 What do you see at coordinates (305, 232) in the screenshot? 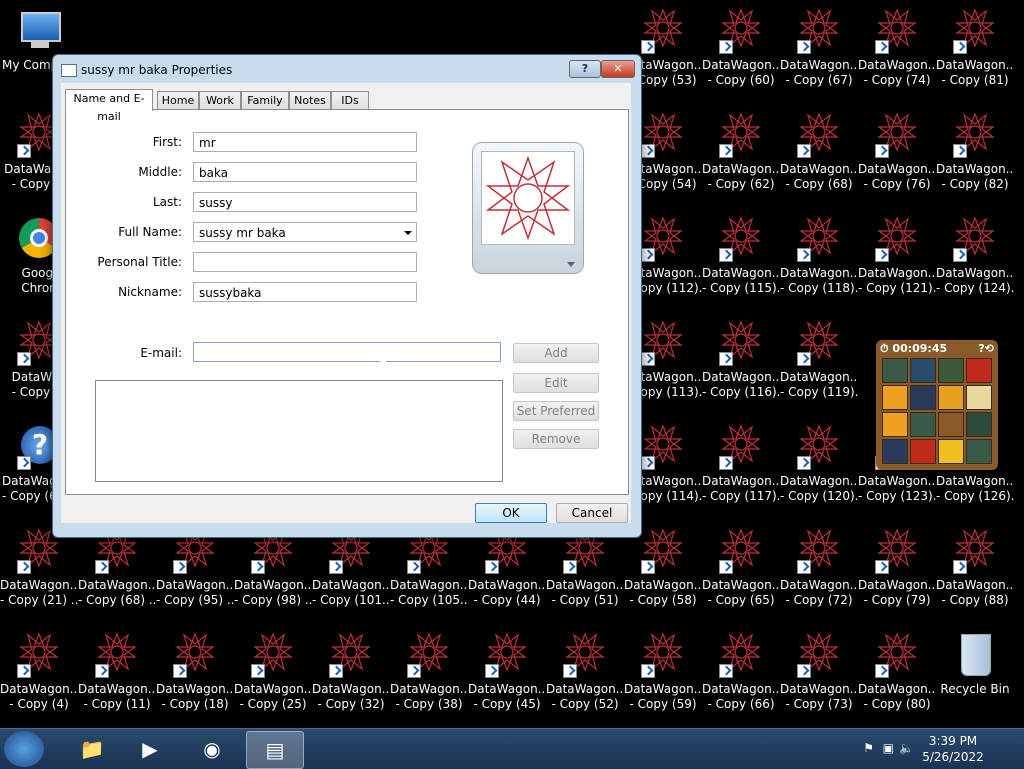
I see `full-name-combobox: sussy mr baka` at bounding box center [305, 232].